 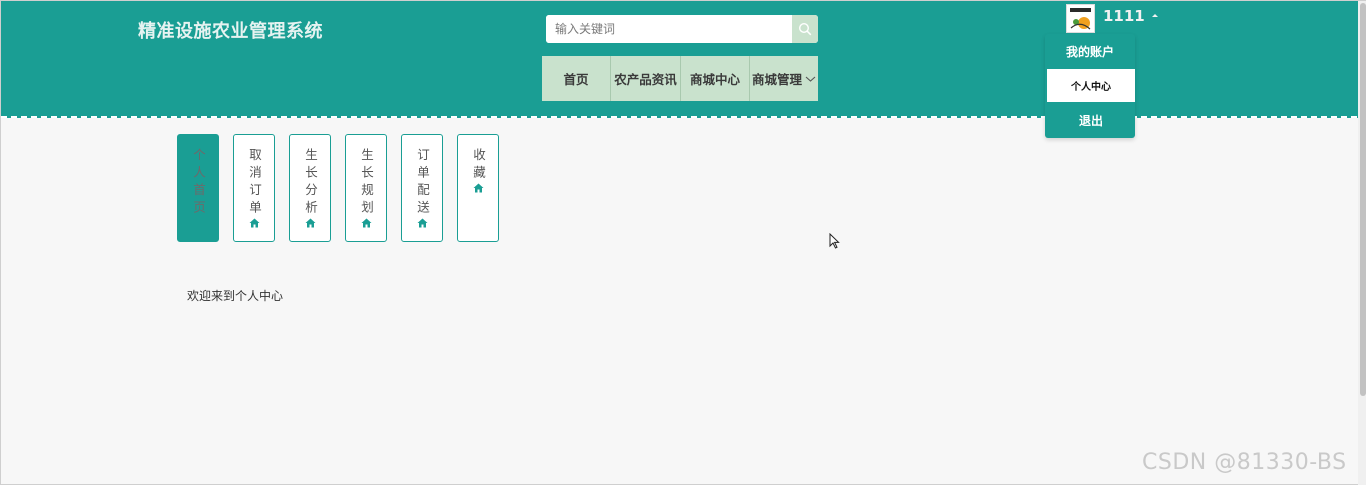 I want to click on search-input, so click(x=669, y=29).